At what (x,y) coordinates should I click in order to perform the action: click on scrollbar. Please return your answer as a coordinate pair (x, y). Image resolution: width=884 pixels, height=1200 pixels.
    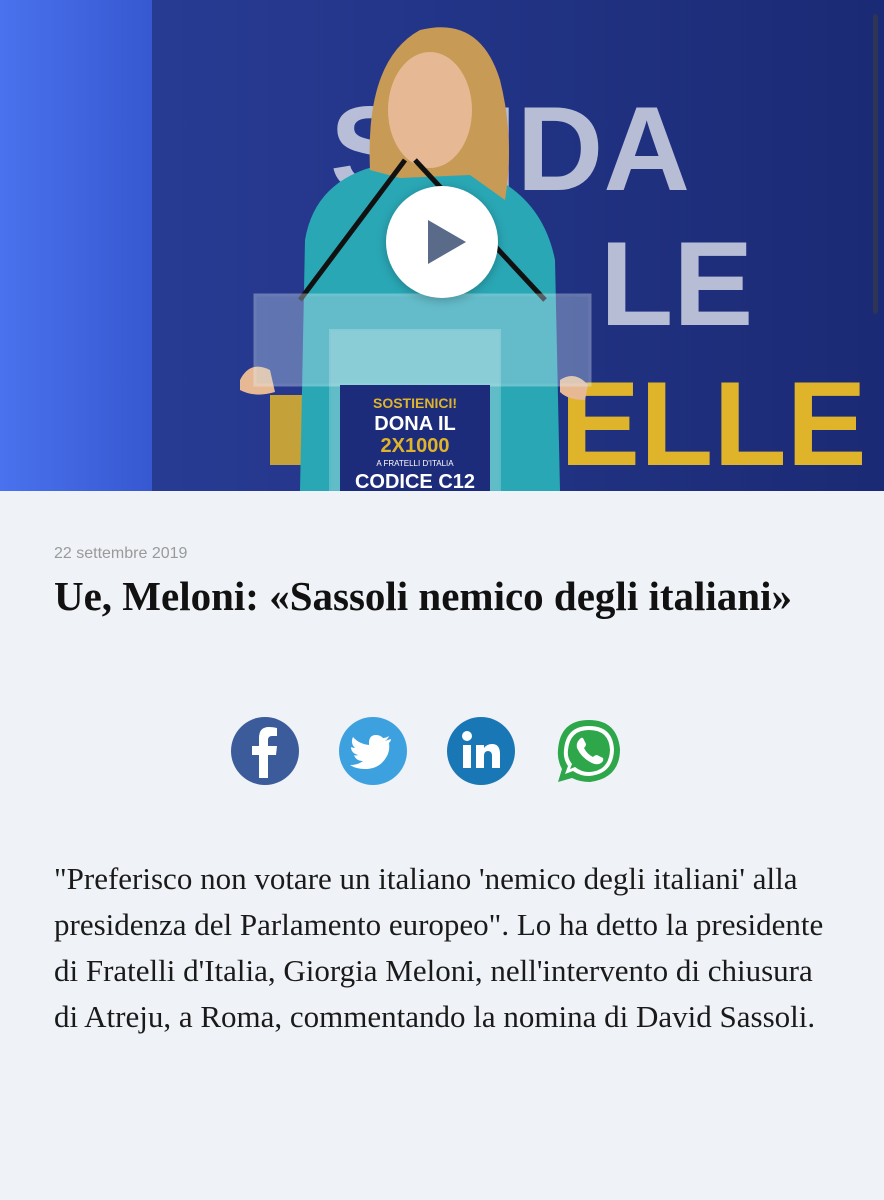
    Looking at the image, I should click on (875, 164).